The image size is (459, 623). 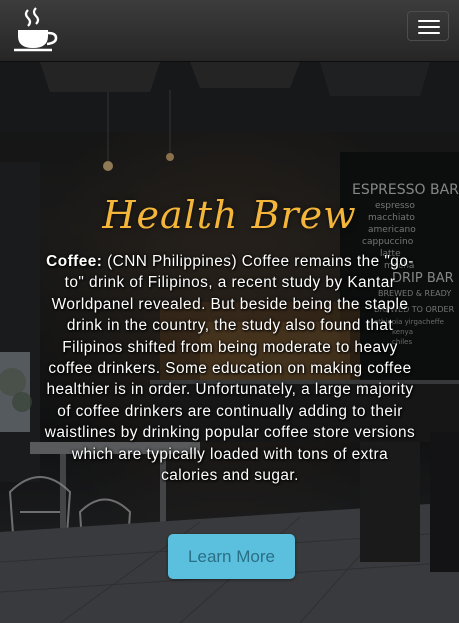 What do you see at coordinates (229, 31) in the screenshot?
I see `navbar` at bounding box center [229, 31].